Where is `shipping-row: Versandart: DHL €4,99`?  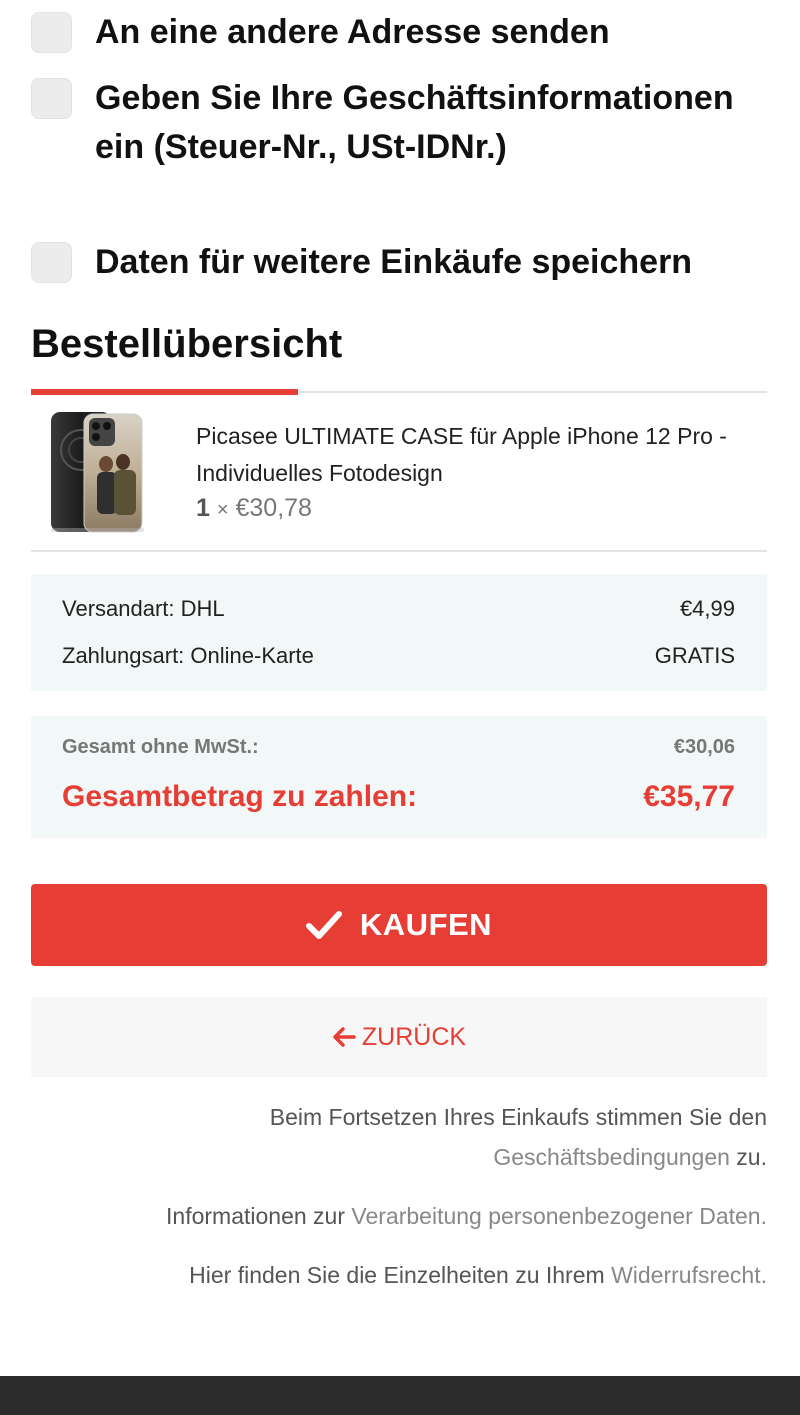
shipping-row: Versandart: DHL €4,99 is located at coordinates (398, 609).